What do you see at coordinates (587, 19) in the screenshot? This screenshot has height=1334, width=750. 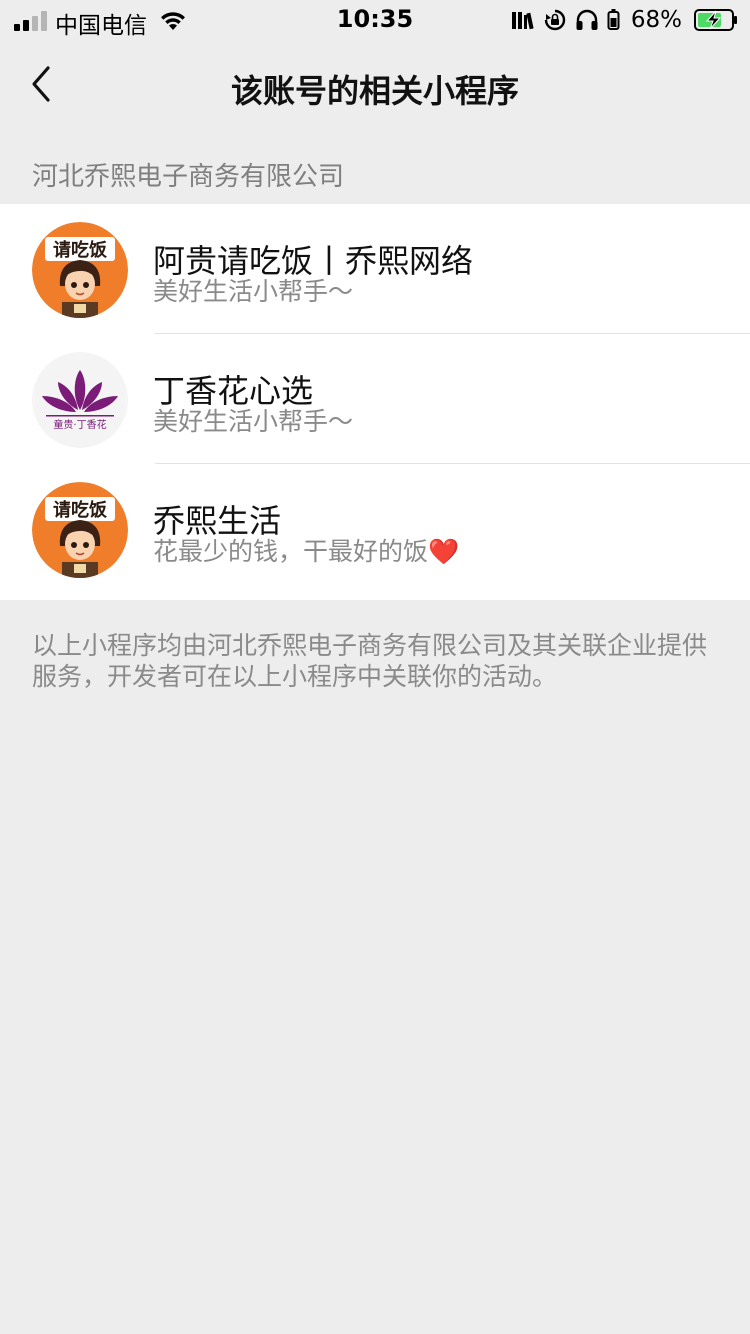 I see `headphones-icon` at bounding box center [587, 19].